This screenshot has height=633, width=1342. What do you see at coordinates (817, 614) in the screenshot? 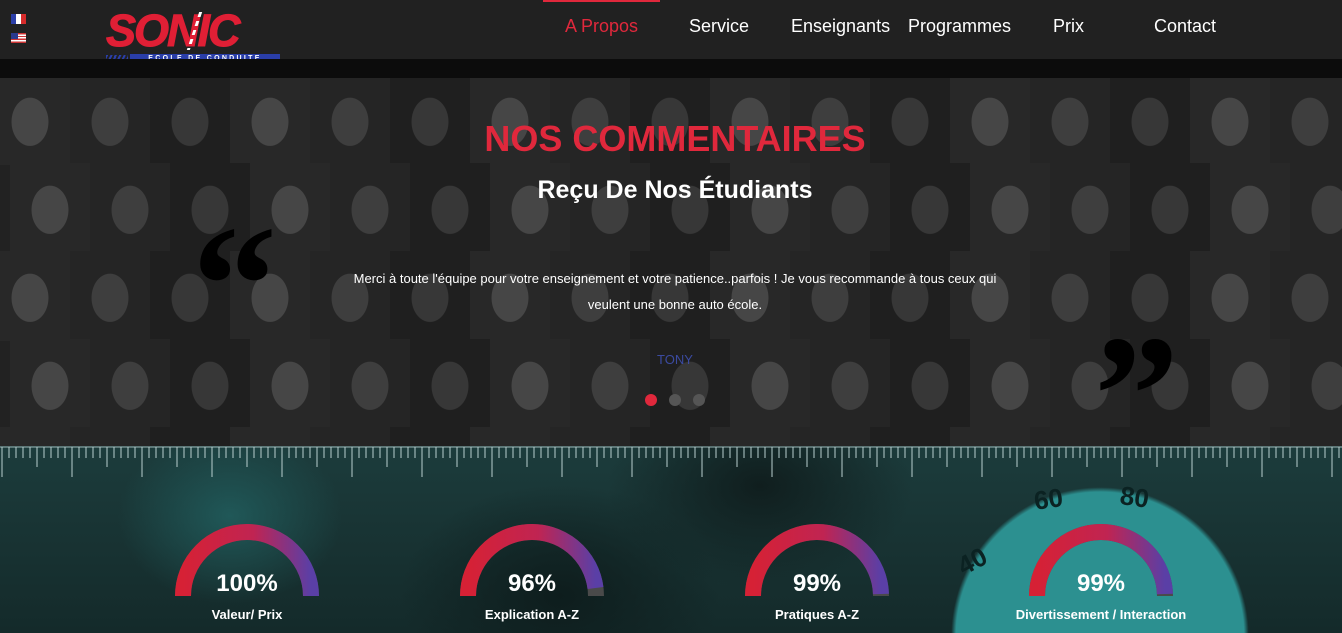
I see `stat-label: Pratiques A-Z` at bounding box center [817, 614].